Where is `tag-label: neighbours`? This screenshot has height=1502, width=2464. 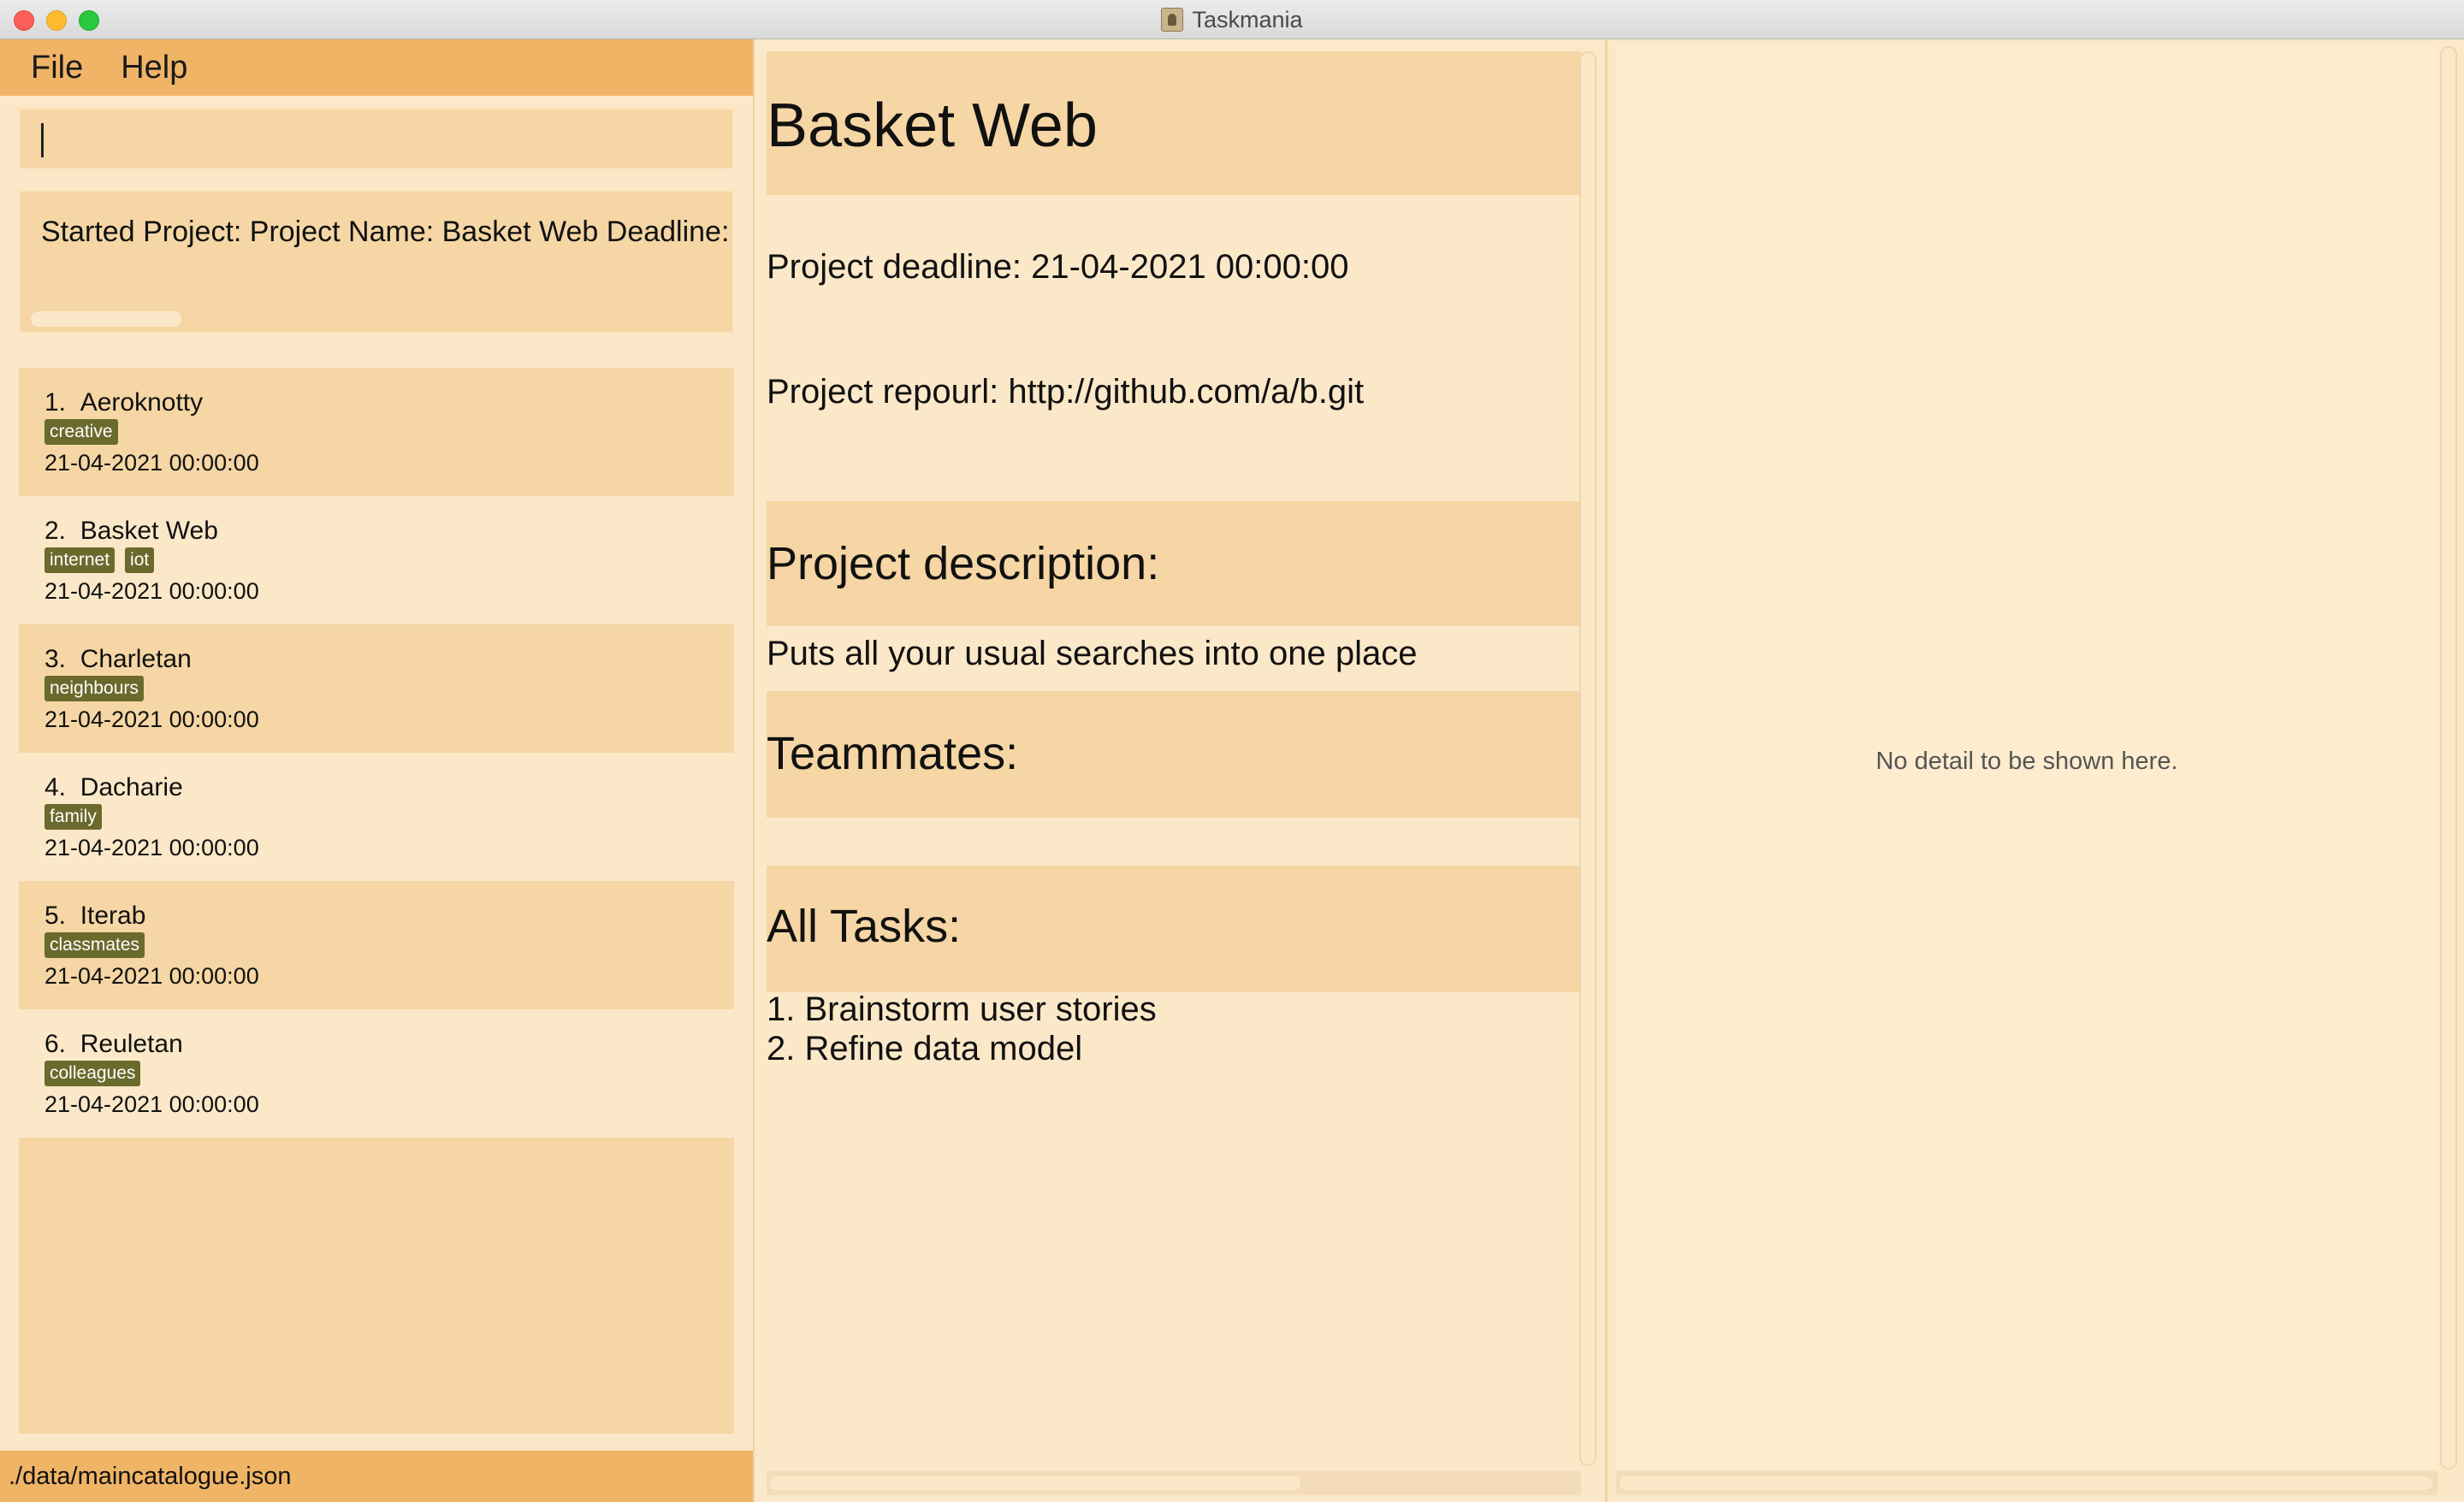 tag-label: neighbours is located at coordinates (94, 688).